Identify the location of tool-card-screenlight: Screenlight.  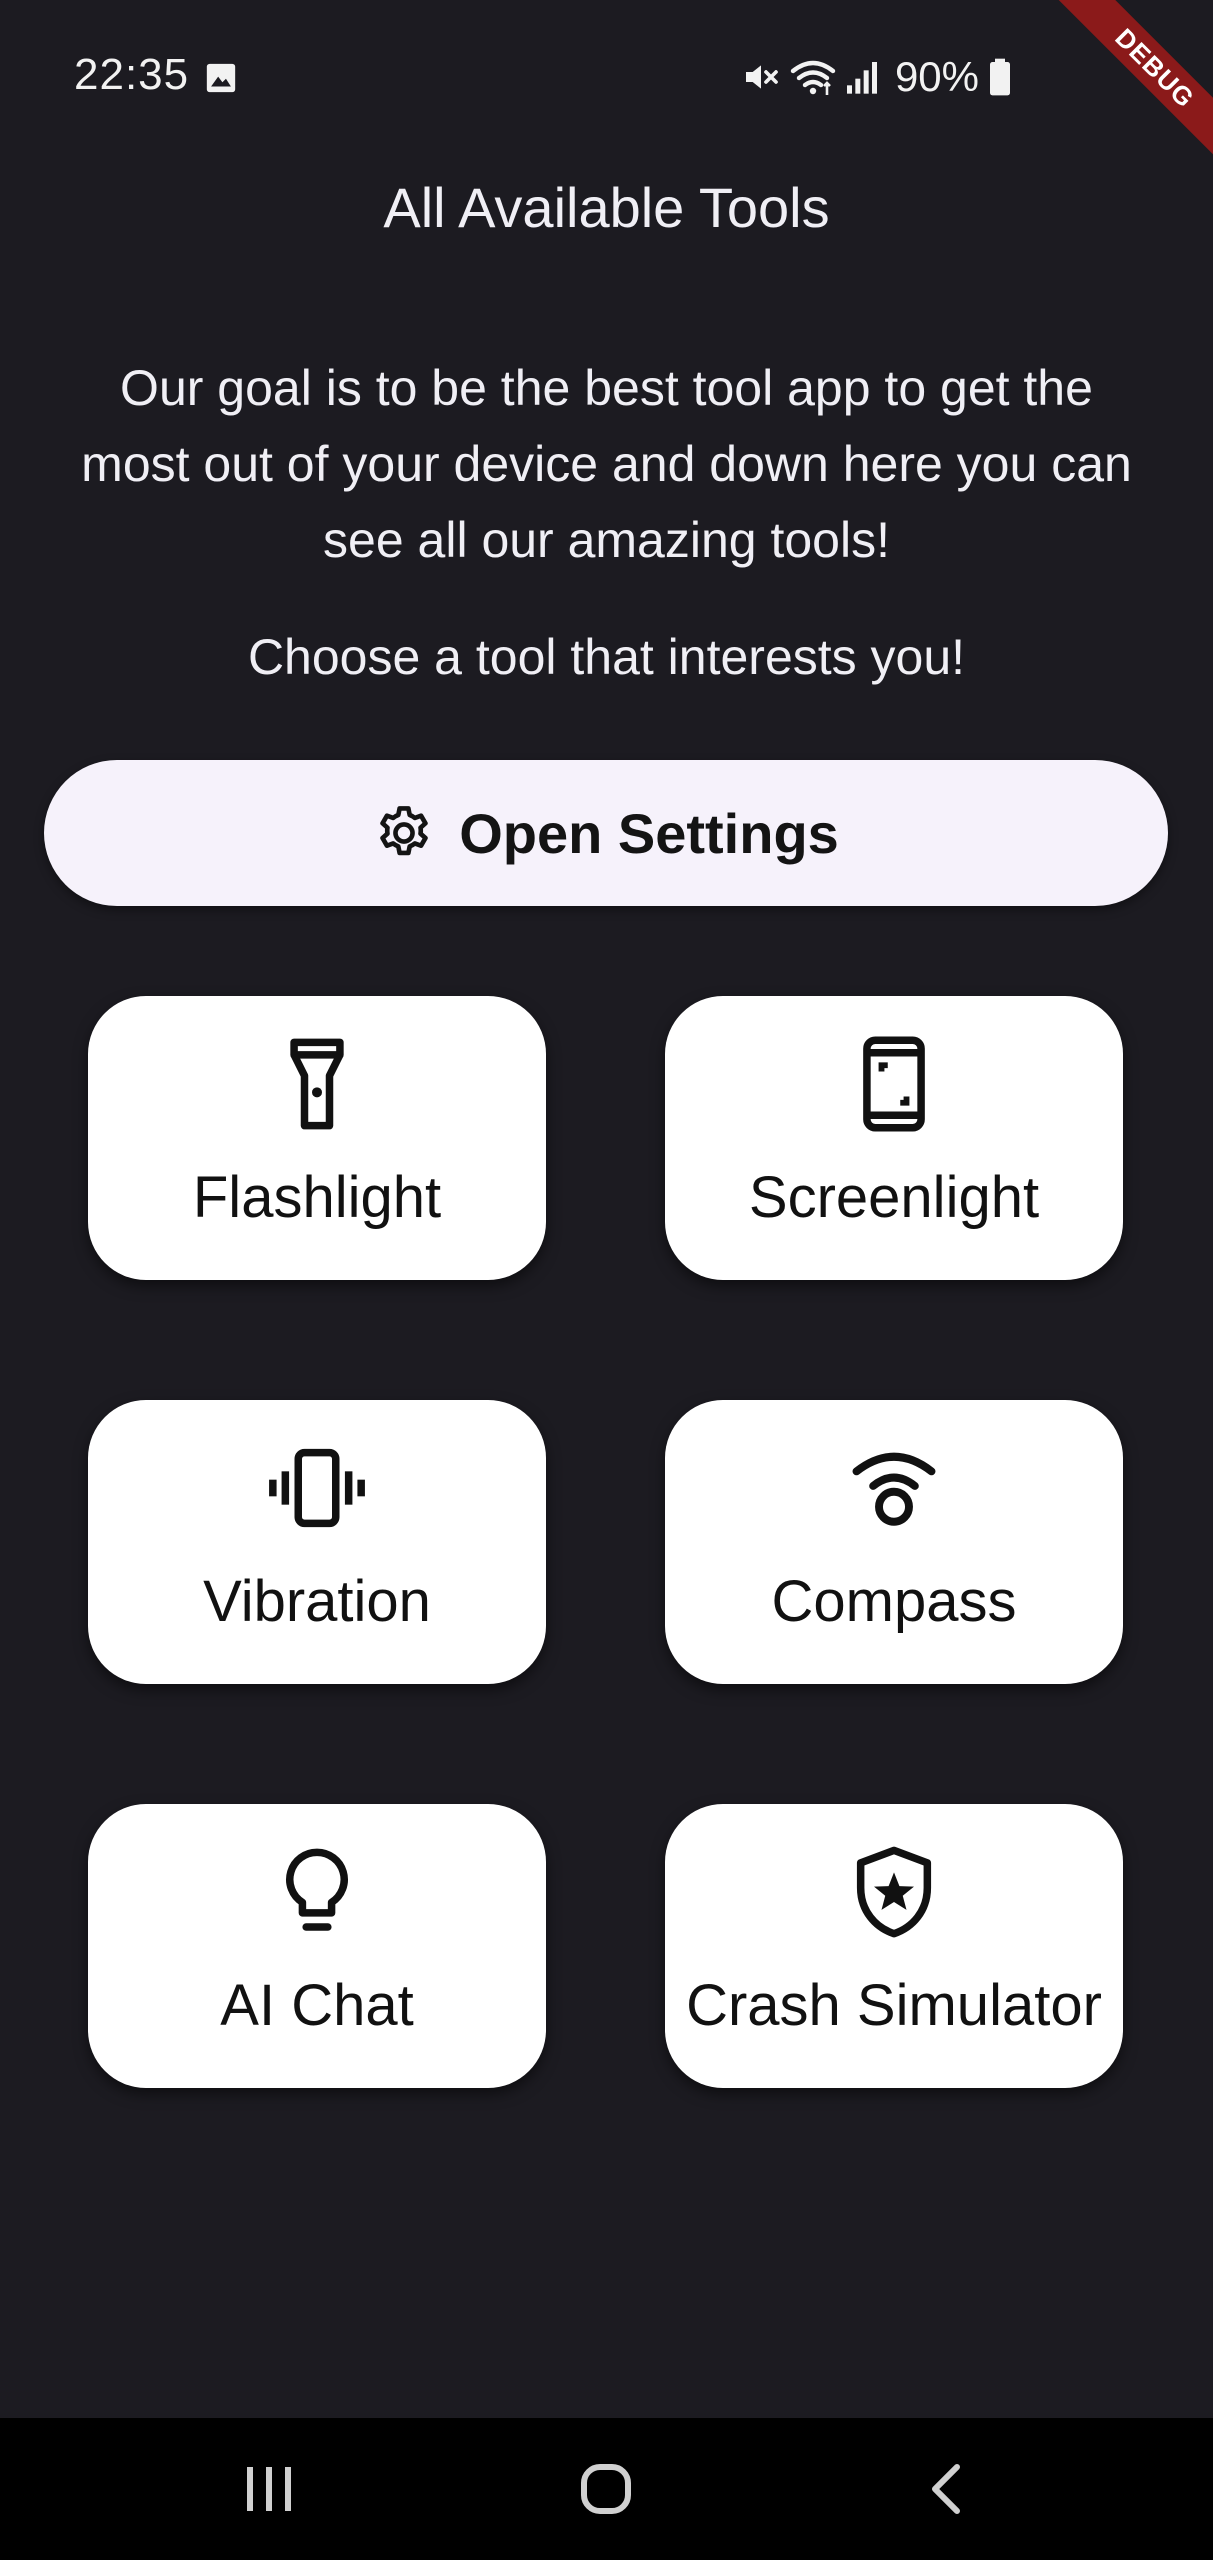
(894, 1138).